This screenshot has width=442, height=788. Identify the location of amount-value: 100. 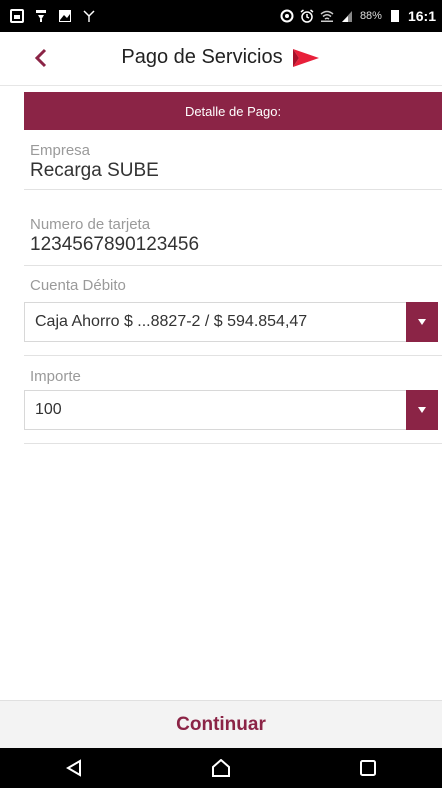
(48, 409).